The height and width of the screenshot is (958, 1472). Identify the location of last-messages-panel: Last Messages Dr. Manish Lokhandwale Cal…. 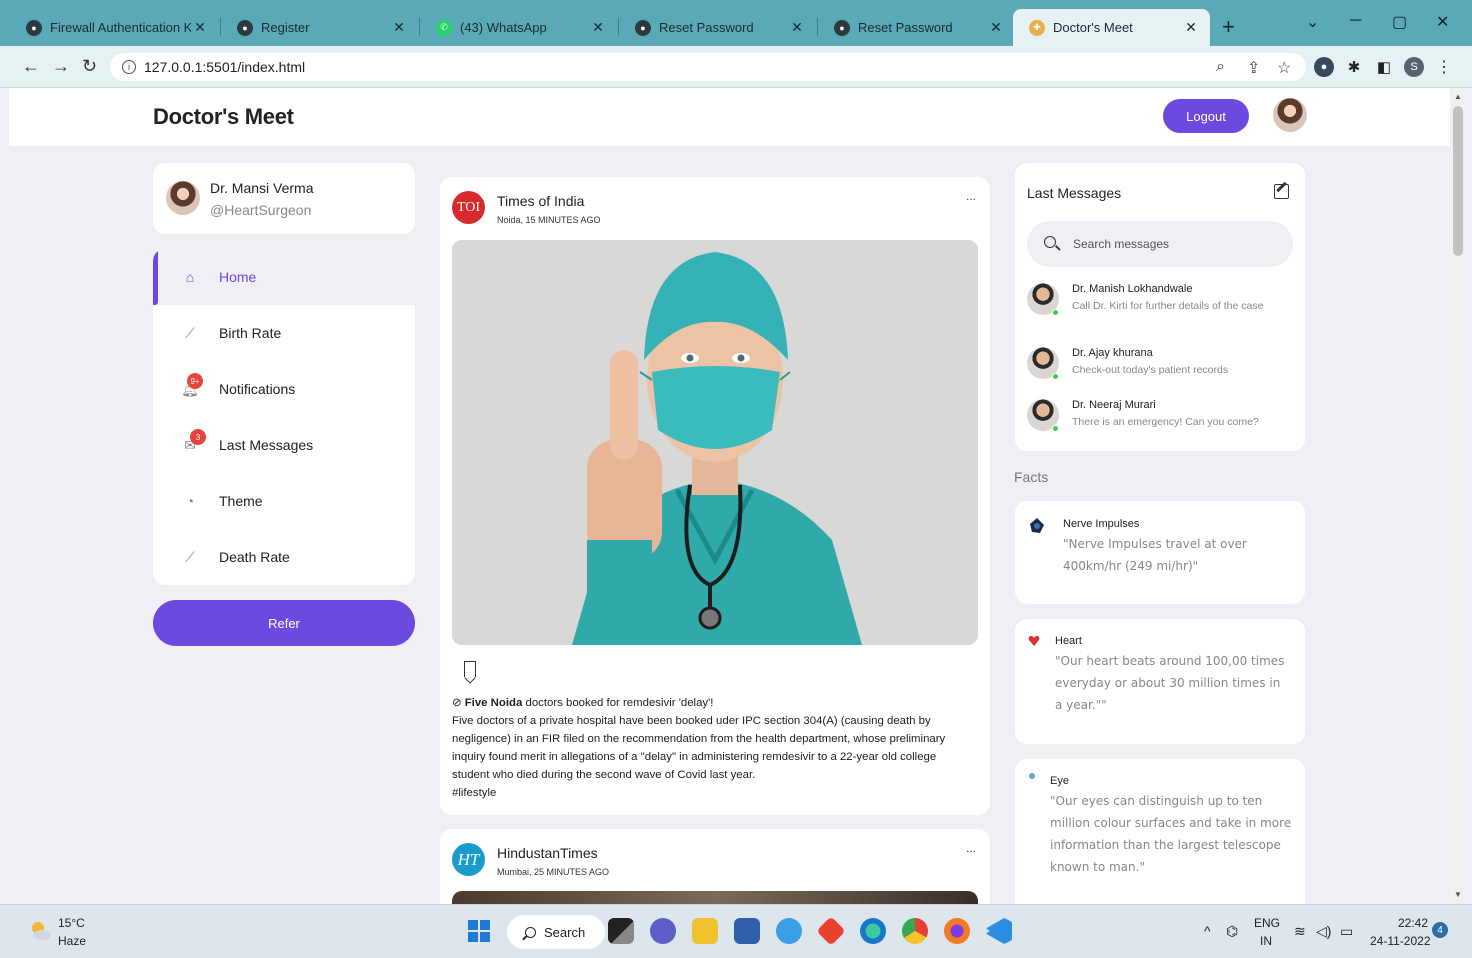
(1160, 307).